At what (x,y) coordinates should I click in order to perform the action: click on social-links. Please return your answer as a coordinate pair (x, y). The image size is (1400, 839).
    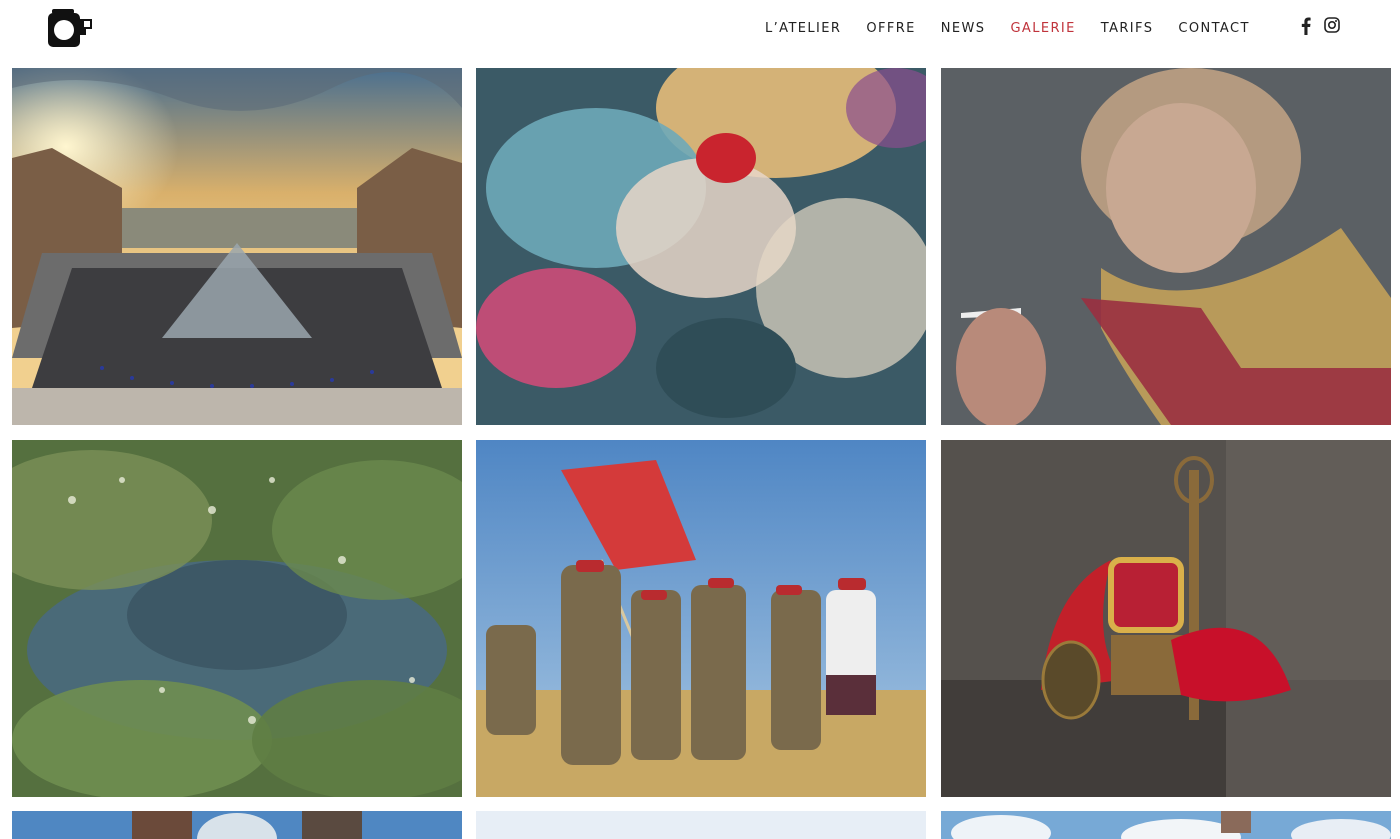
    Looking at the image, I should click on (1327, 26).